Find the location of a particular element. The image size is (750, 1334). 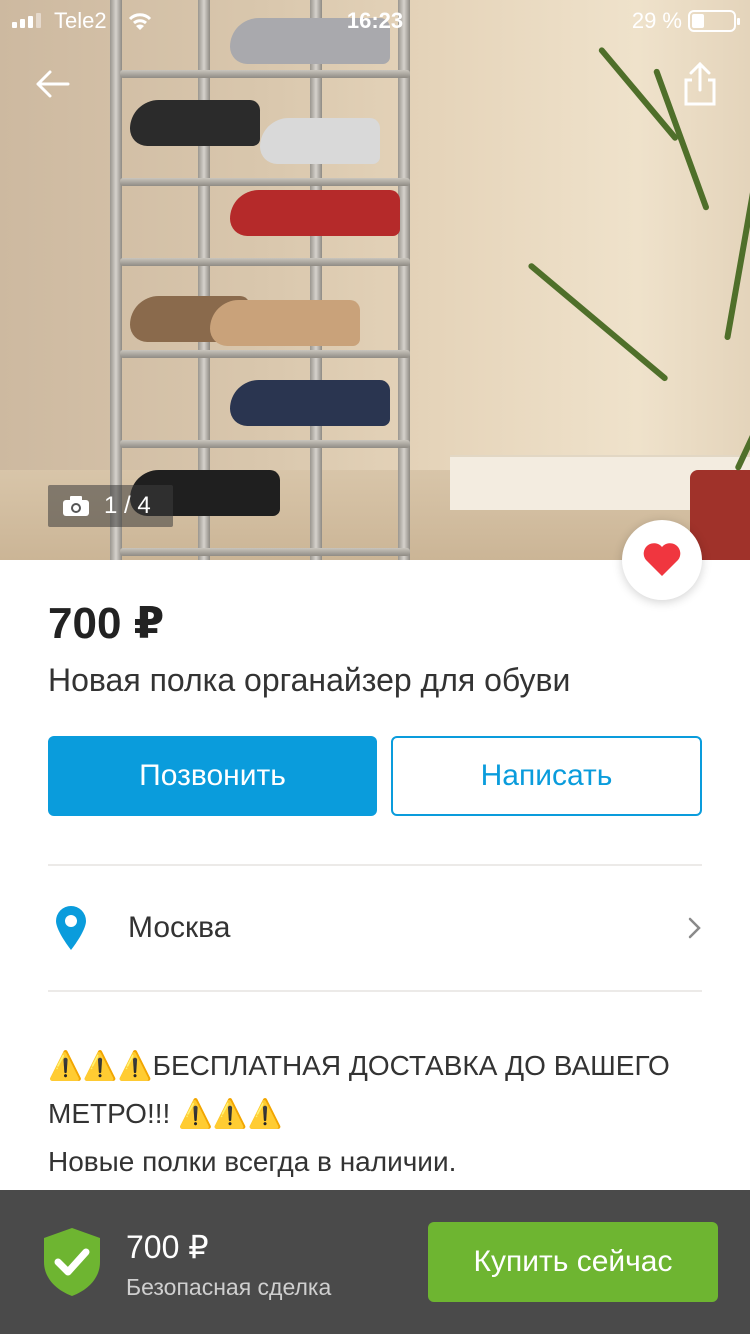

chevron-right-icon is located at coordinates (694, 928).